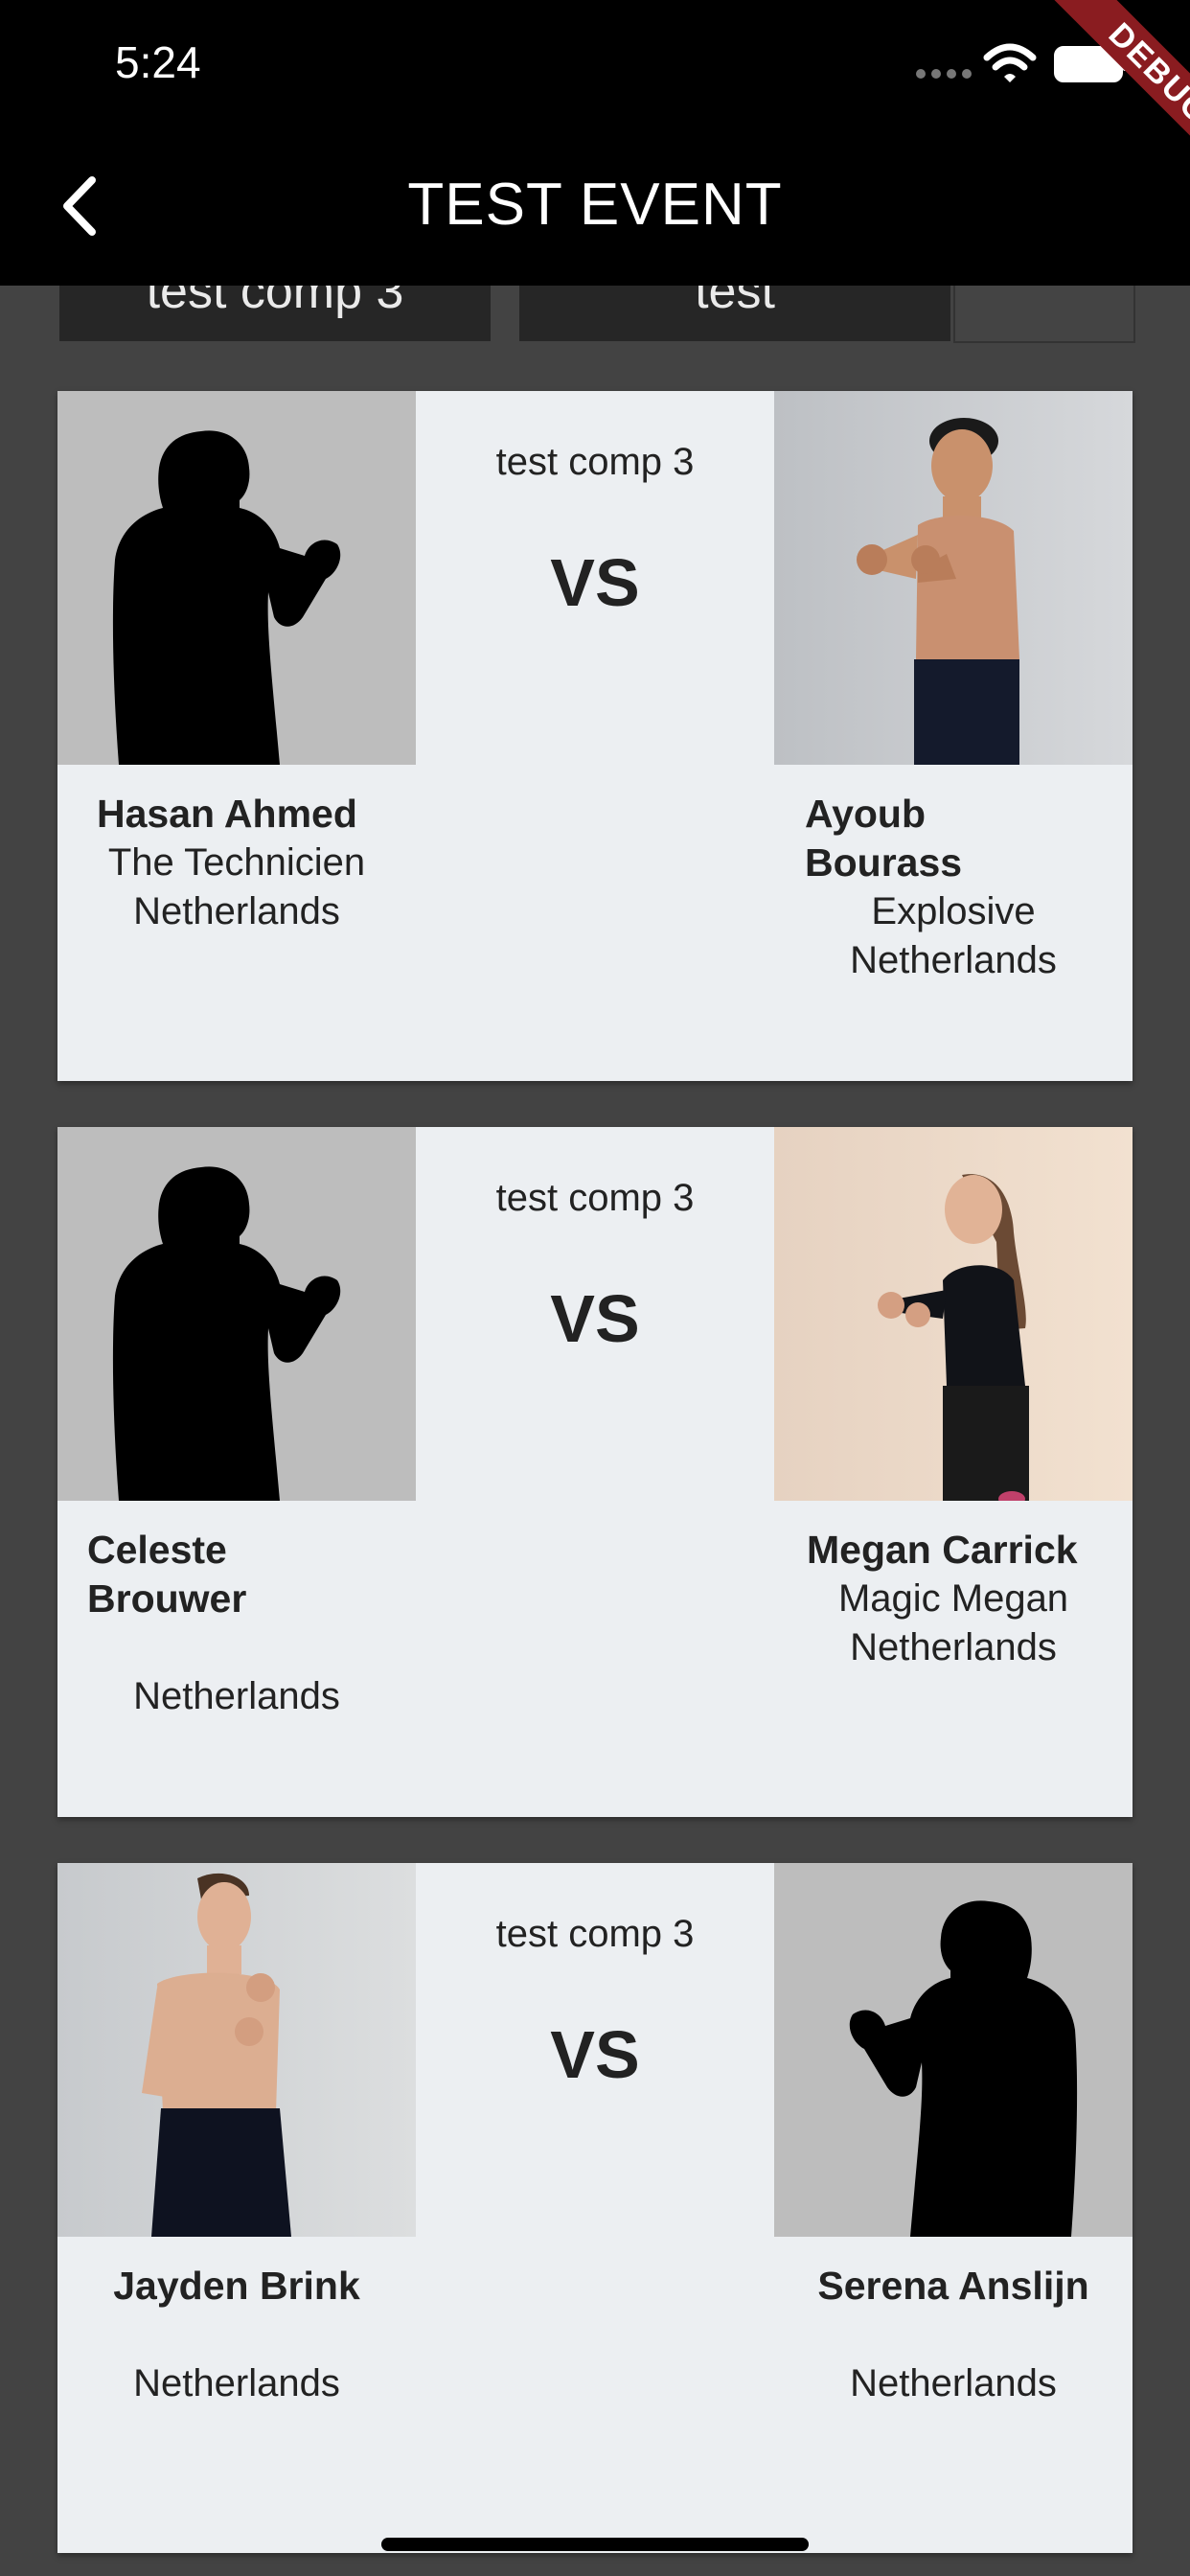 The image size is (1190, 2576). Describe the element at coordinates (227, 814) in the screenshot. I see `left-fighter-name: Hasan Ahmed` at that location.